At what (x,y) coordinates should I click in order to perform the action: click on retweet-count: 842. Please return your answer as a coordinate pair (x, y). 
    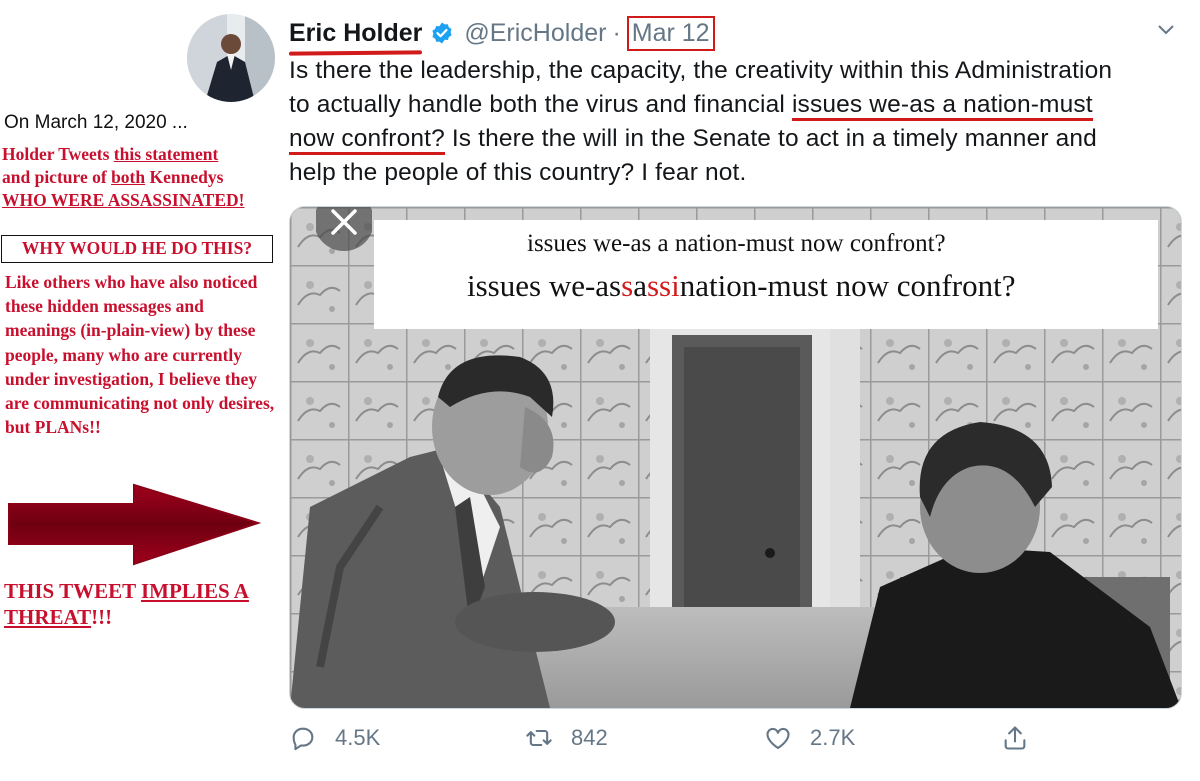
    Looking at the image, I should click on (589, 737).